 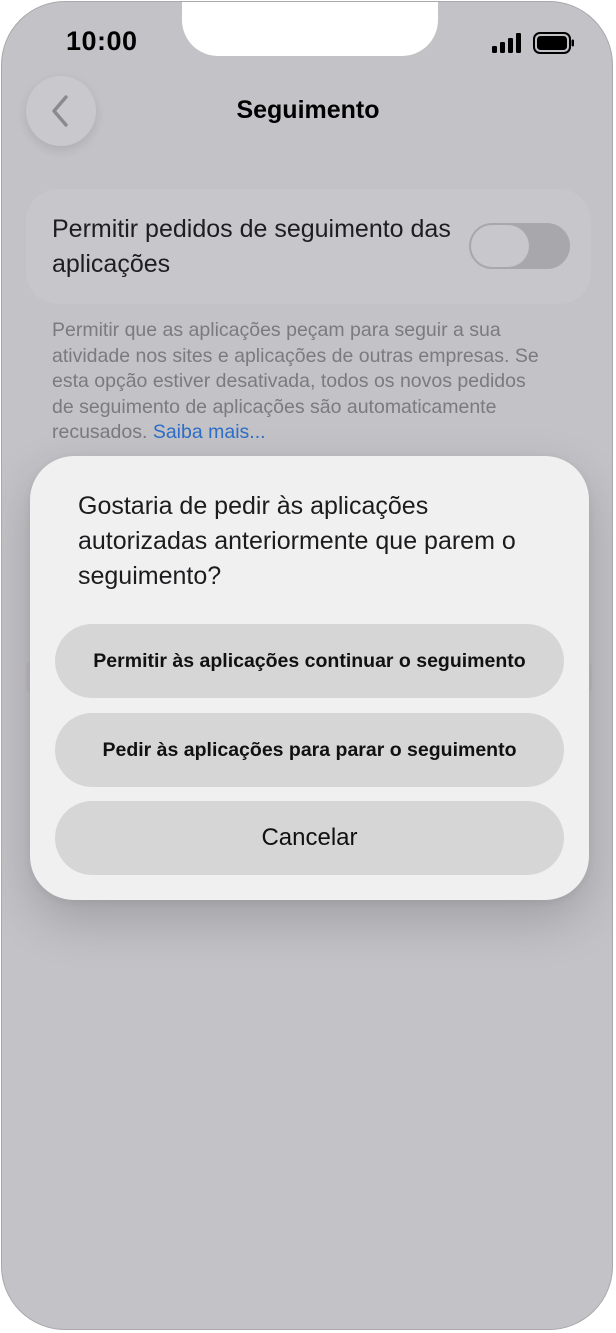 I want to click on cellular-signal-icon, so click(x=506, y=43).